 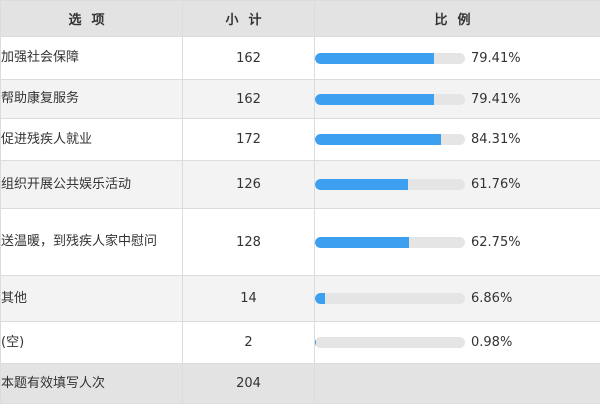 What do you see at coordinates (91, 184) in the screenshot?
I see `option-label: 组织开展公共娱乐活动` at bounding box center [91, 184].